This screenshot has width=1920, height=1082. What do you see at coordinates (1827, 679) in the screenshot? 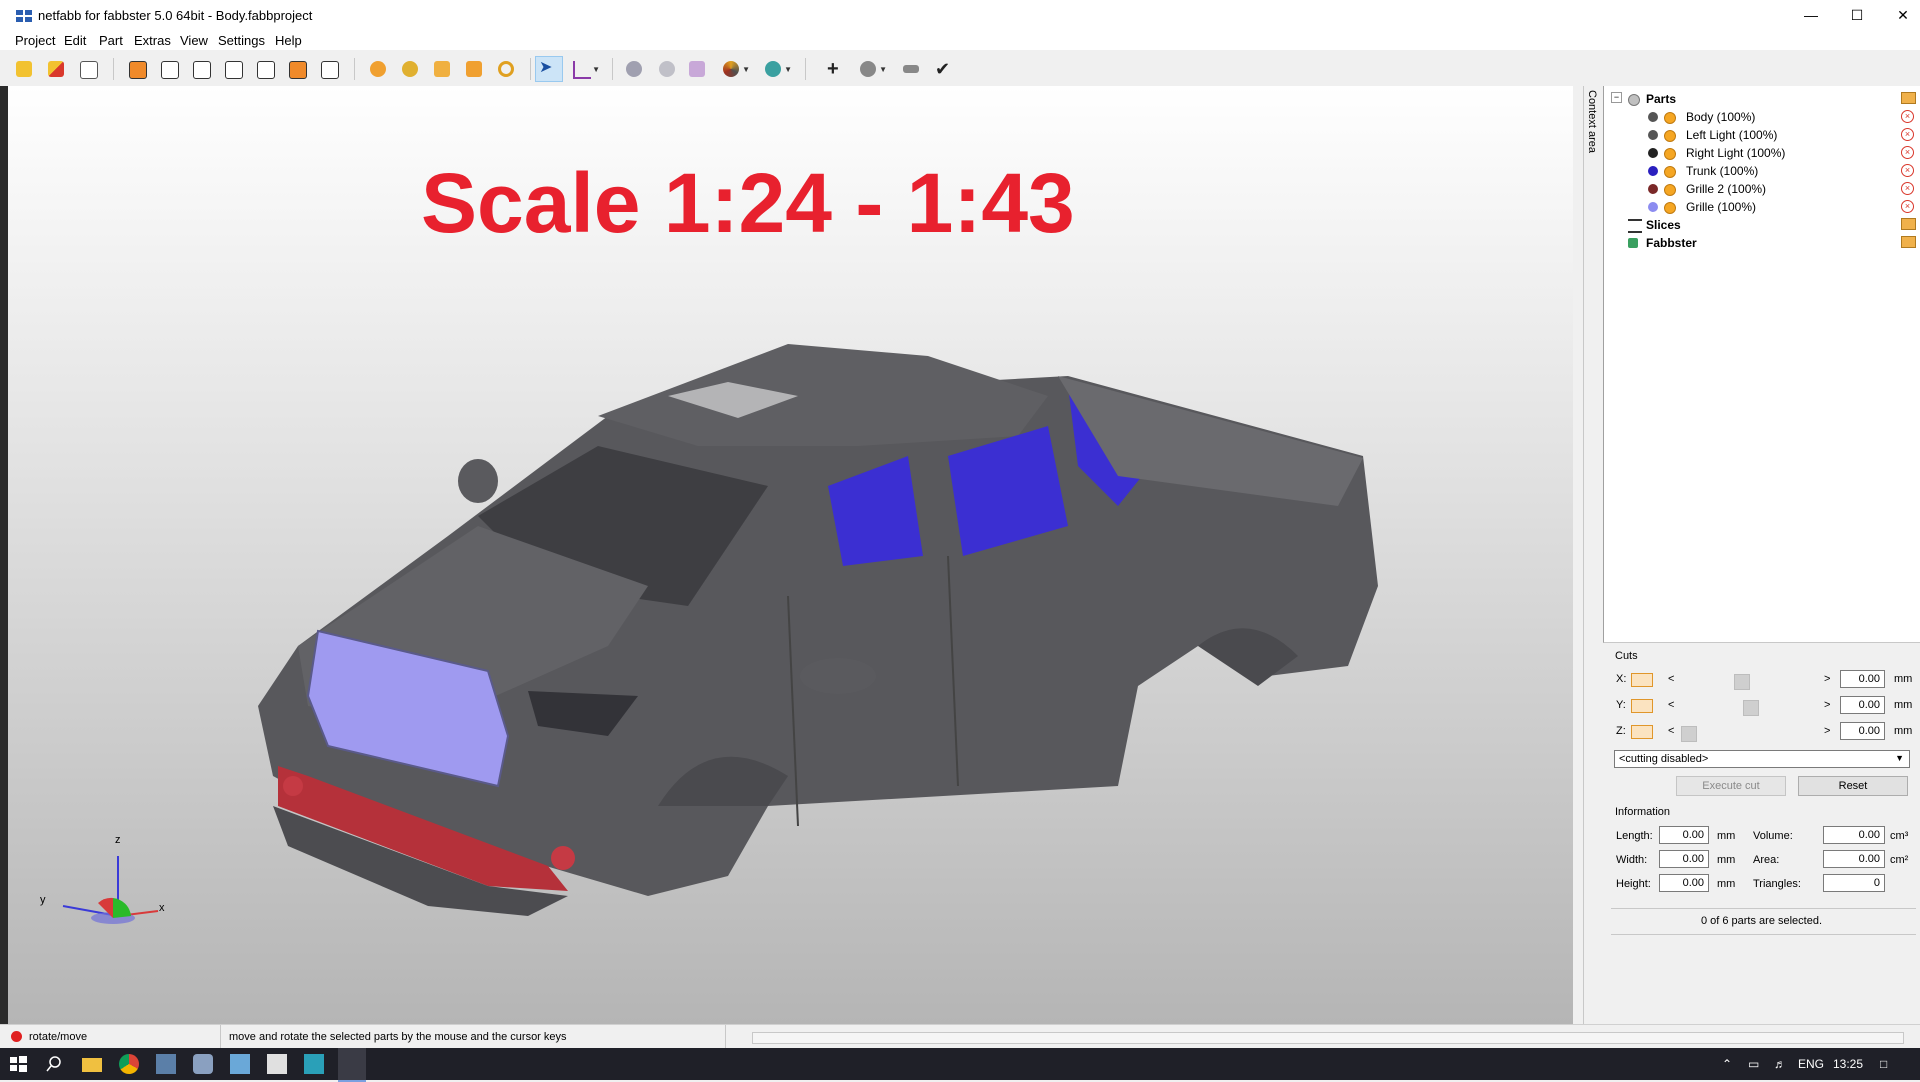
I see `cut-x-right-arrow: >` at bounding box center [1827, 679].